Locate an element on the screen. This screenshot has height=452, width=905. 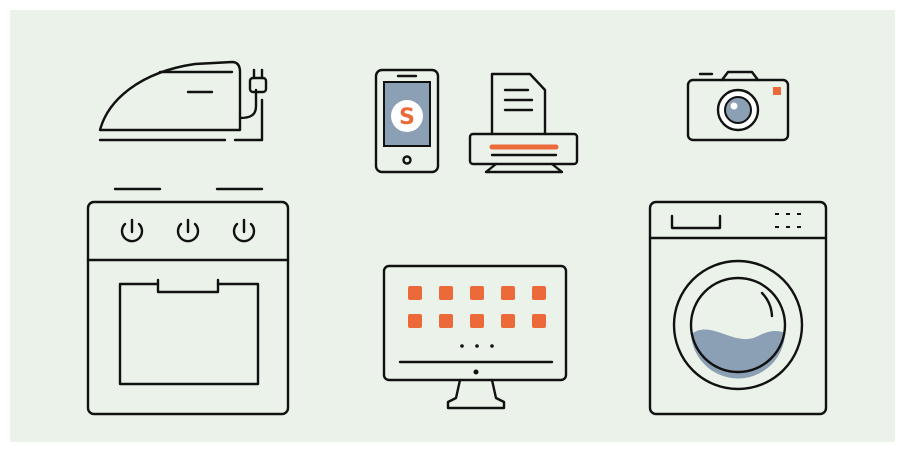
control-buttons is located at coordinates (788, 220).